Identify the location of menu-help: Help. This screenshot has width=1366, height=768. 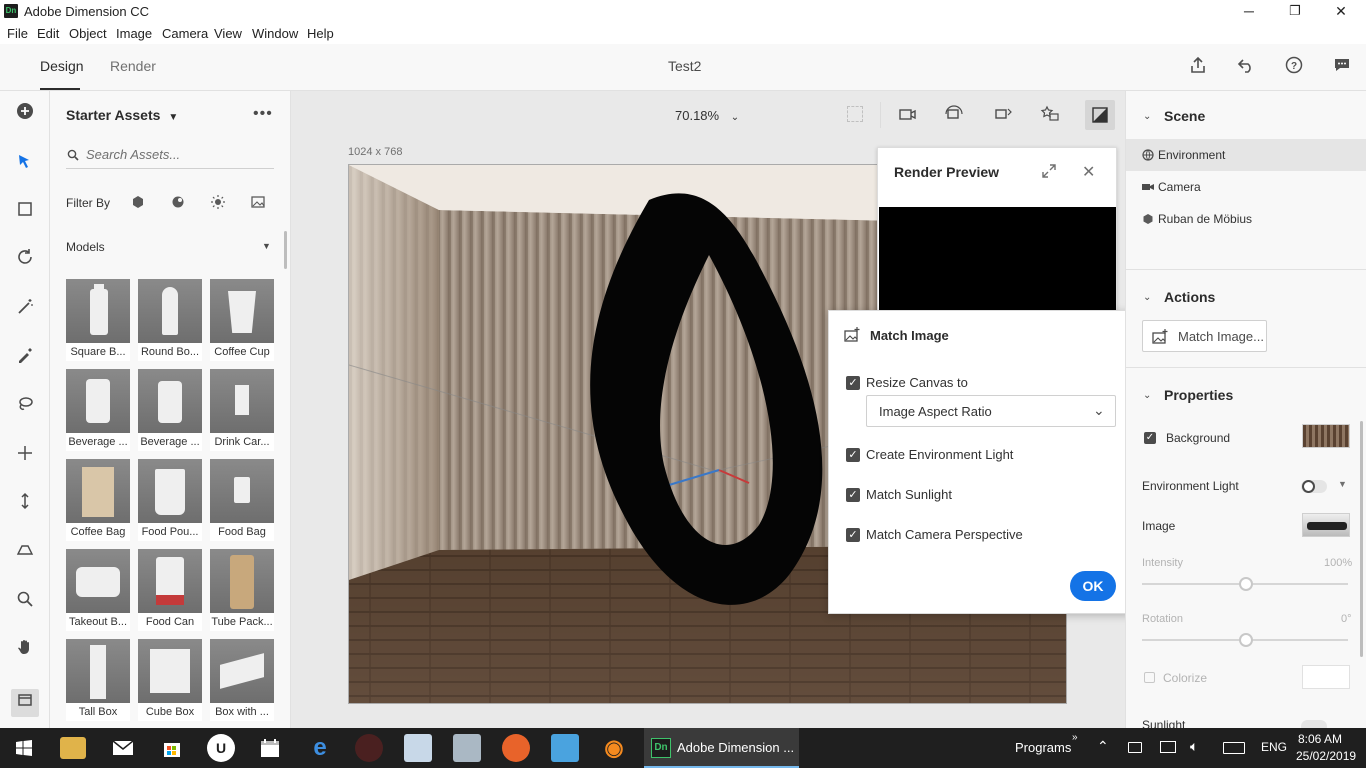
(320, 33).